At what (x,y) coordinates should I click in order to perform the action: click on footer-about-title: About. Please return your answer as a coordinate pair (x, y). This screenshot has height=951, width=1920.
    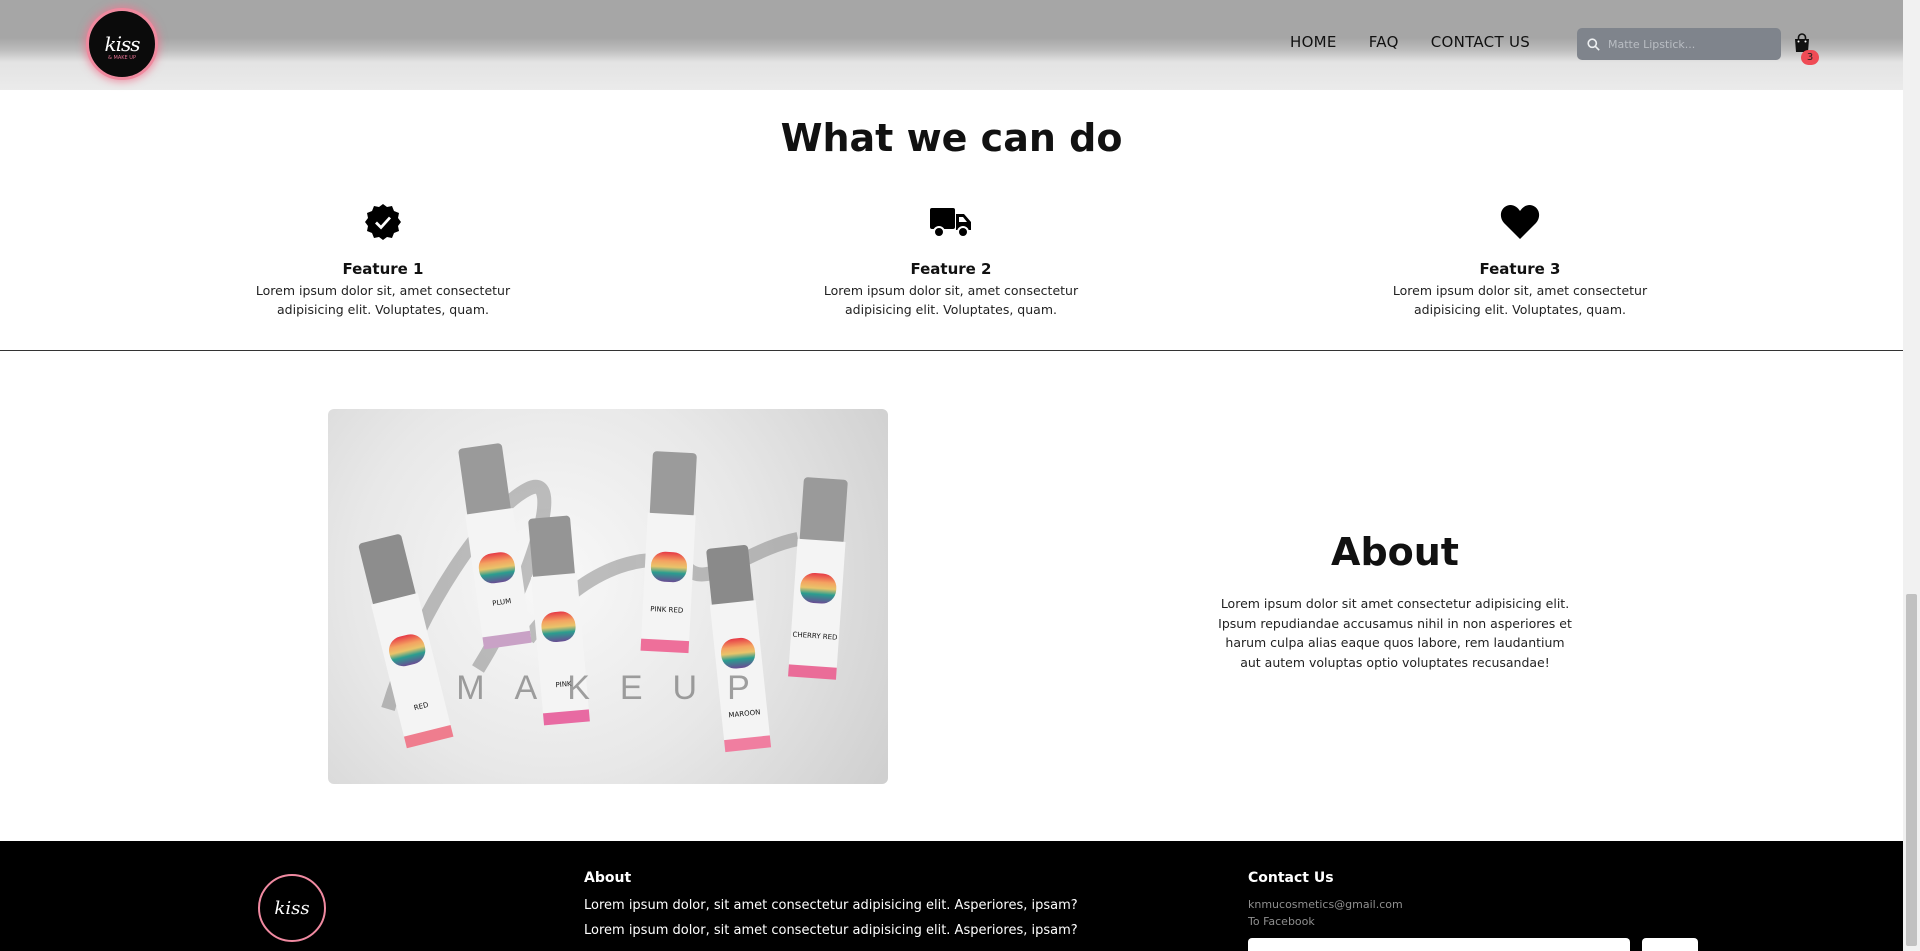
    Looking at the image, I should click on (608, 878).